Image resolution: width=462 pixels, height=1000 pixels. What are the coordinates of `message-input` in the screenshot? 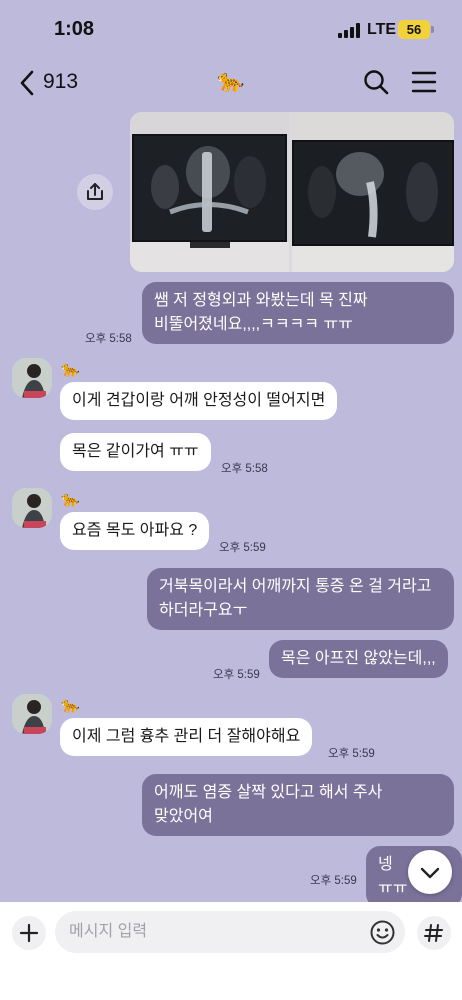 It's located at (230, 932).